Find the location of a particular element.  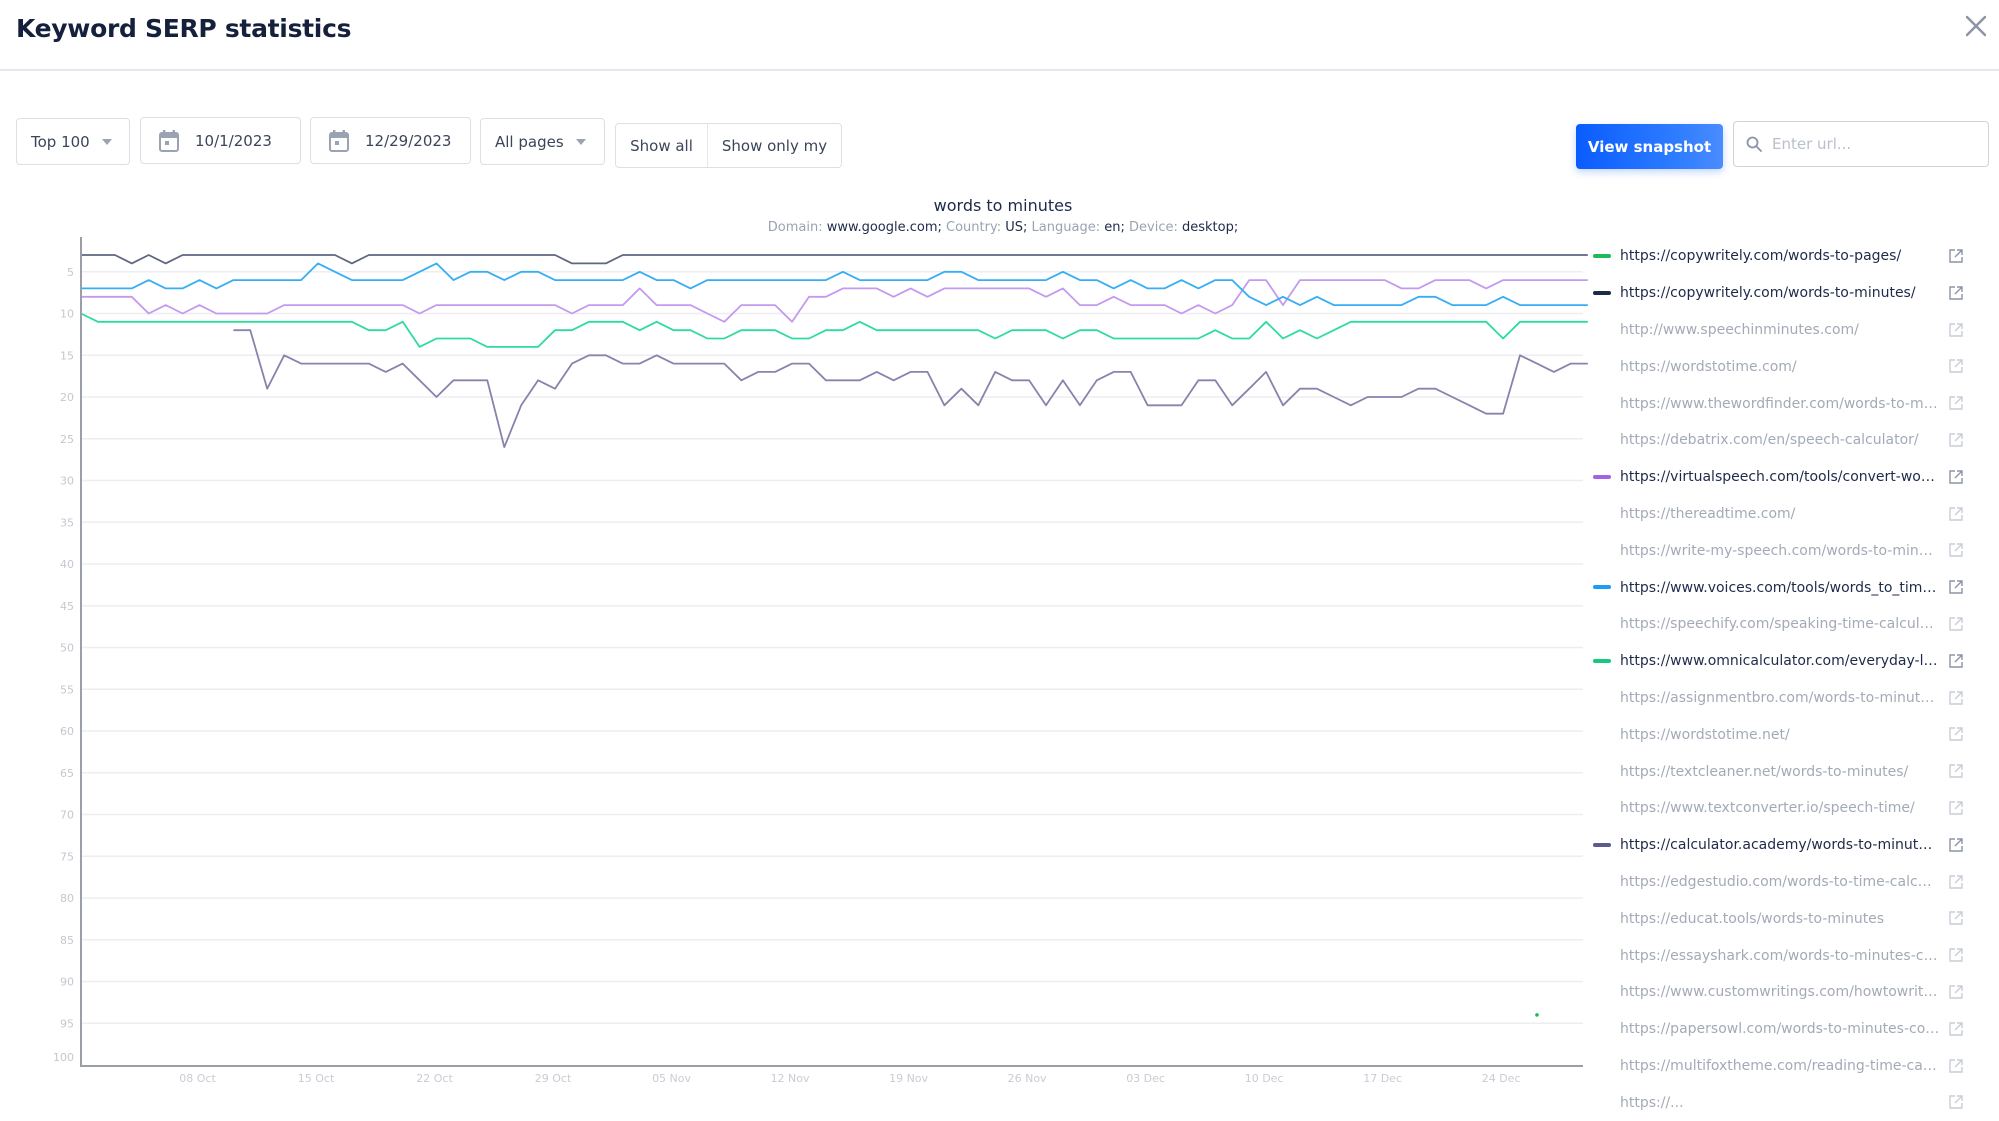

legend-url-label: http://www.speechinminutes.com/ is located at coordinates (1739, 329).